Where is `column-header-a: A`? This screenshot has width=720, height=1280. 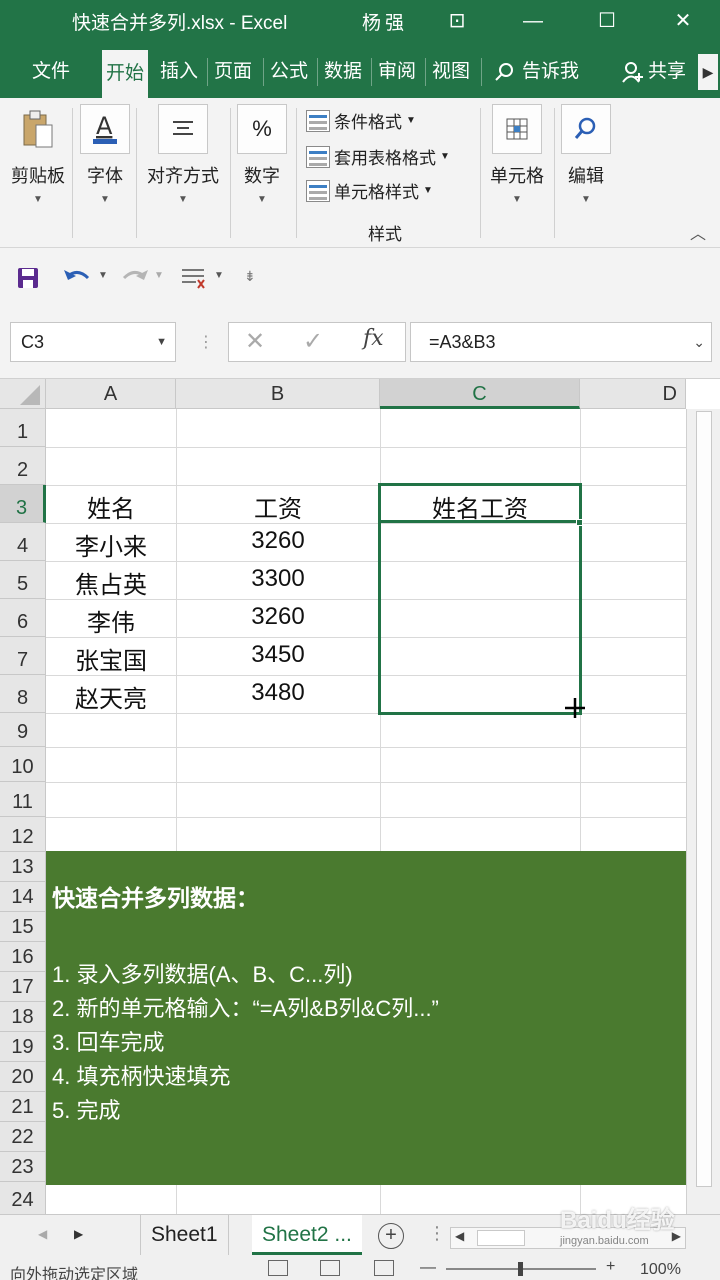
column-header-a: A is located at coordinates (111, 394).